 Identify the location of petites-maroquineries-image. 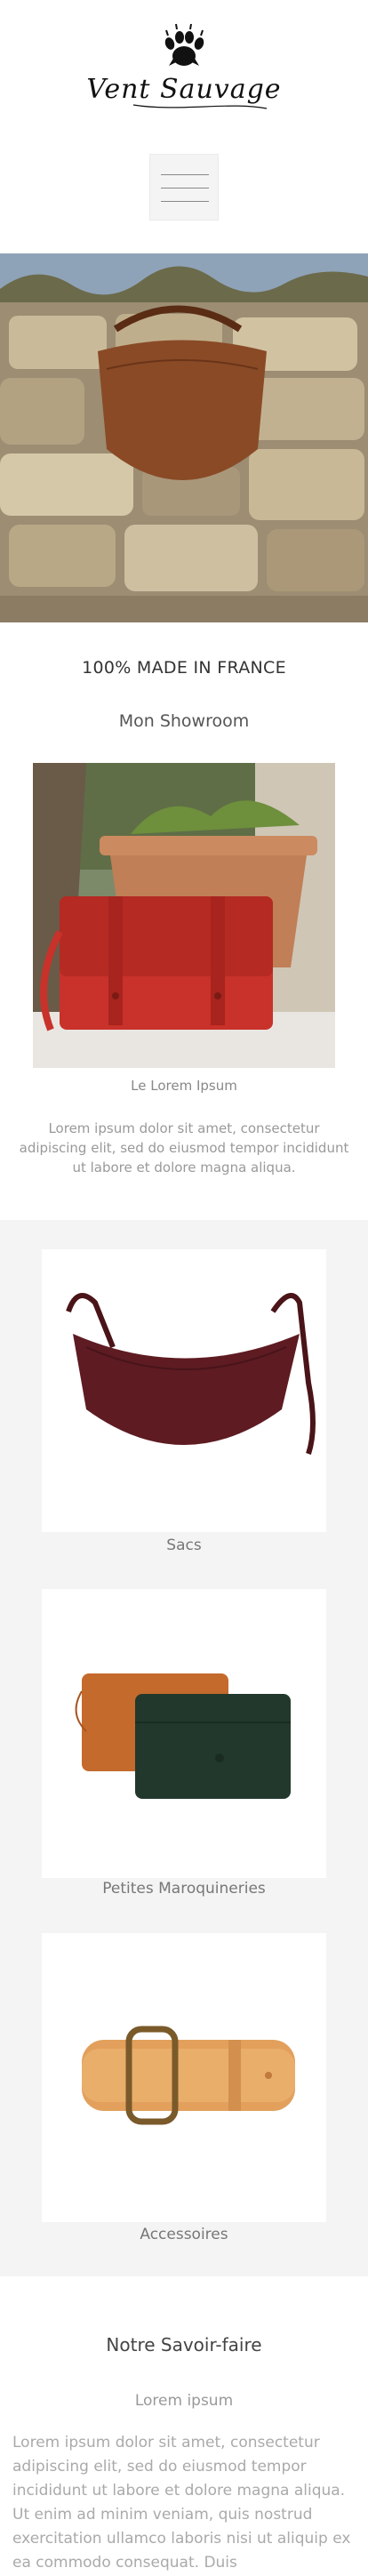
(184, 1733).